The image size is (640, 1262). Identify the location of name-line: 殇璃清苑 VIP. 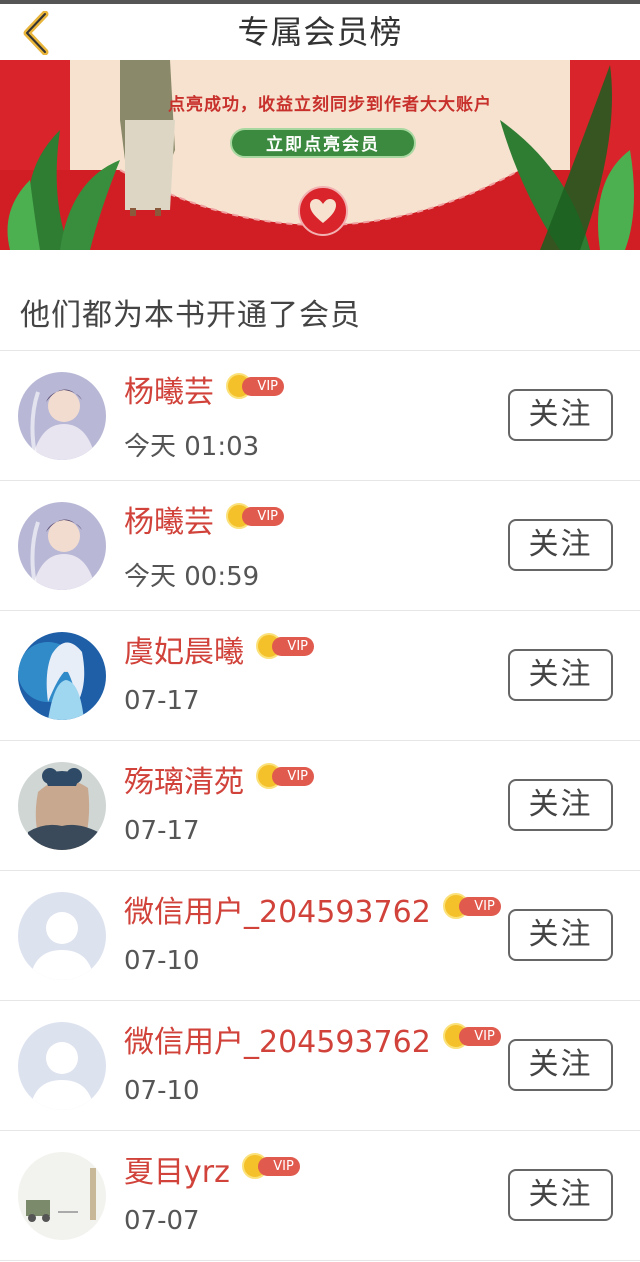
(219, 783).